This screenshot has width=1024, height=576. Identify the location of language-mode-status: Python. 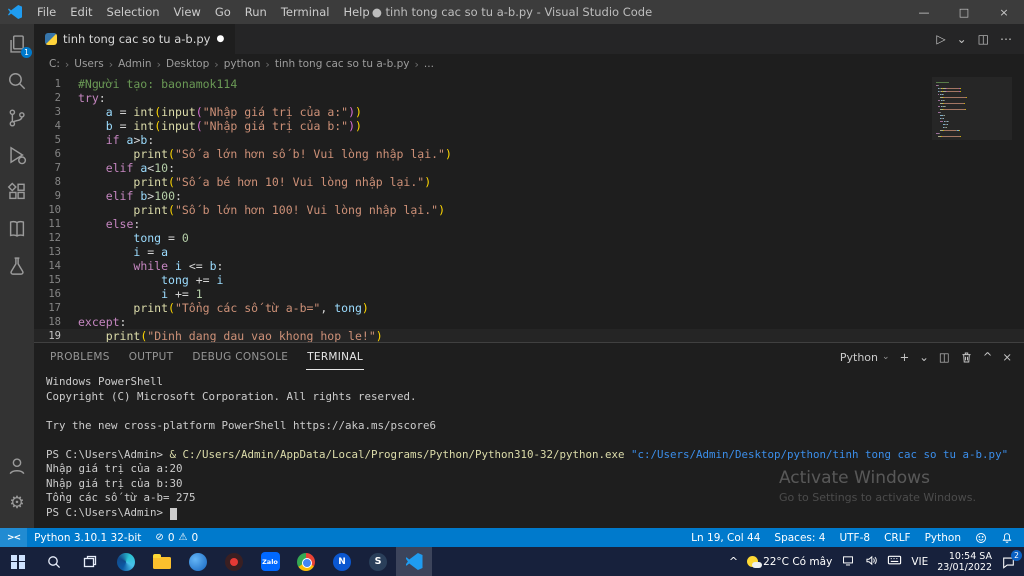
(943, 538).